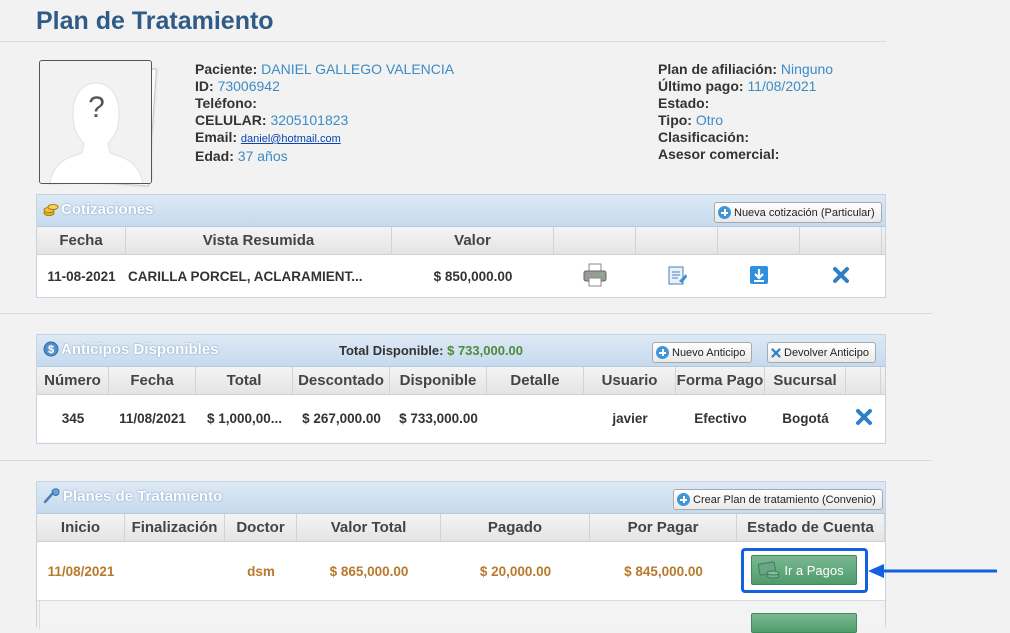 The width and height of the screenshot is (1010, 633). What do you see at coordinates (737, 86) in the screenshot?
I see `ultimo-pago-row: Último pago: 11/08/2021` at bounding box center [737, 86].